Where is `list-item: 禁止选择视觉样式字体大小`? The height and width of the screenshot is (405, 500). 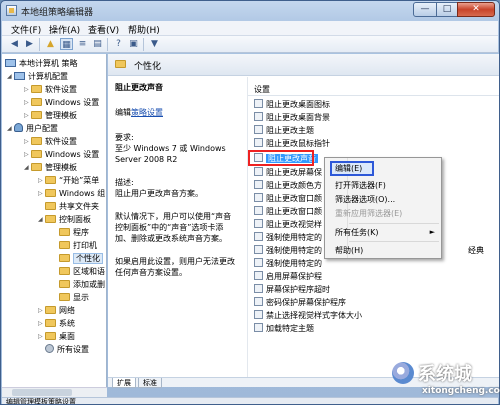 list-item: 禁止选择视觉样式字体大小 is located at coordinates (308, 316).